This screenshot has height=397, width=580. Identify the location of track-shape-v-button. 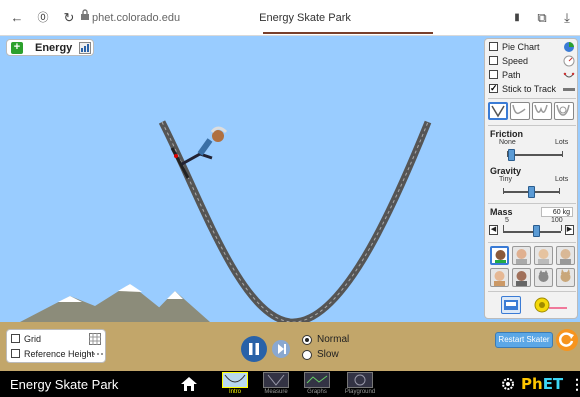
(498, 111).